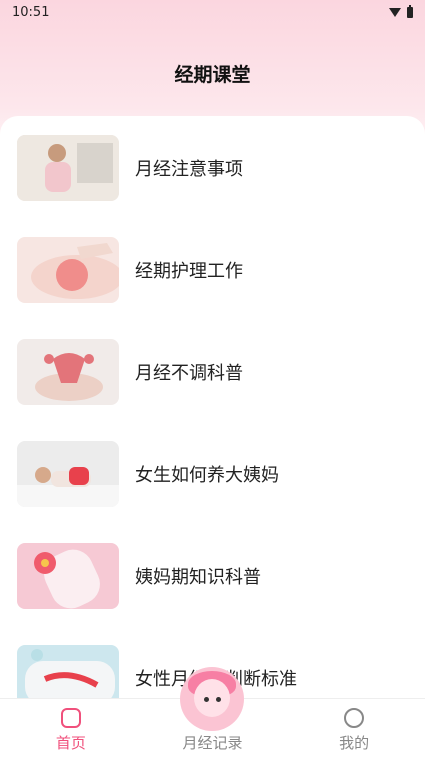 The image size is (425, 757). What do you see at coordinates (207, 475) in the screenshot?
I see `article-title: 女生如何养大姨妈` at bounding box center [207, 475].